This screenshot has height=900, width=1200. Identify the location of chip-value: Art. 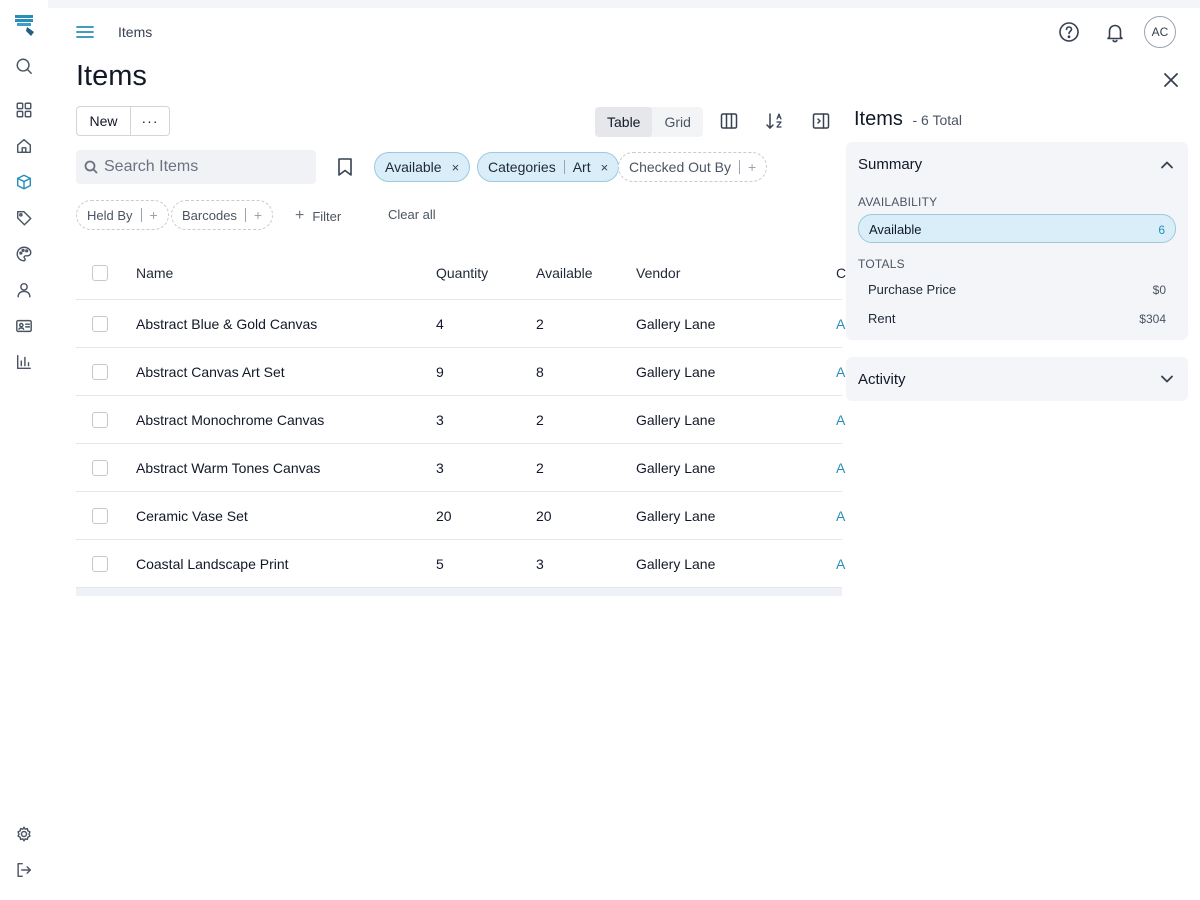
(581, 167).